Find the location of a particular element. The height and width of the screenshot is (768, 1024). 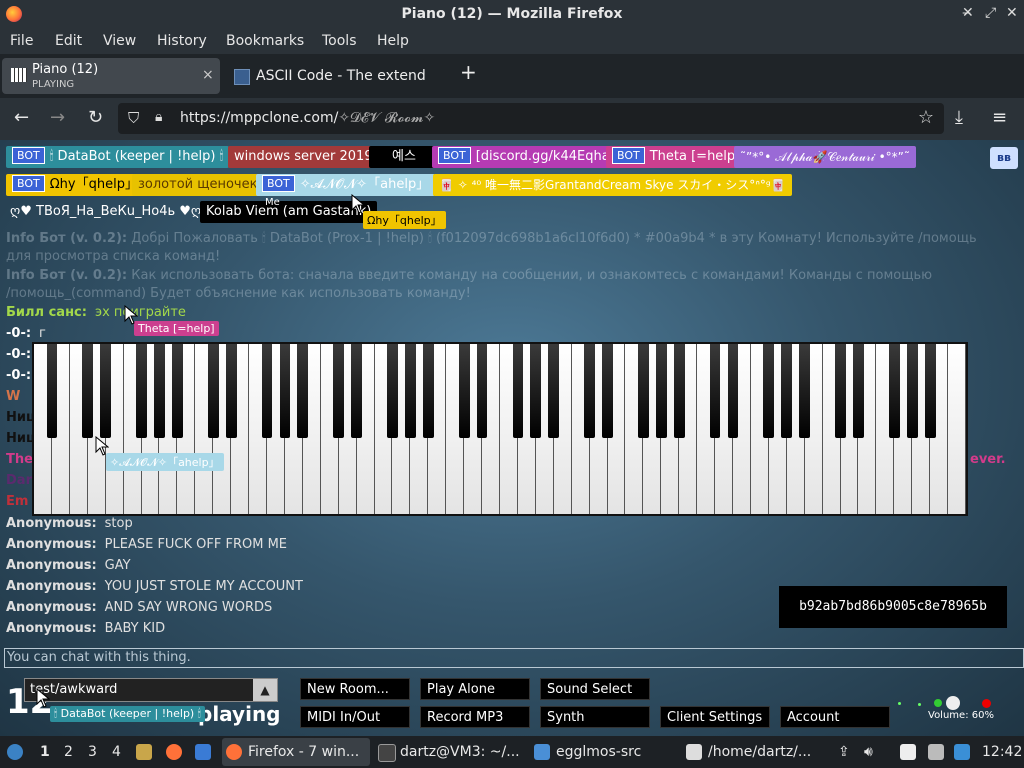

chevron-up-icon: ▲ is located at coordinates (265, 690).